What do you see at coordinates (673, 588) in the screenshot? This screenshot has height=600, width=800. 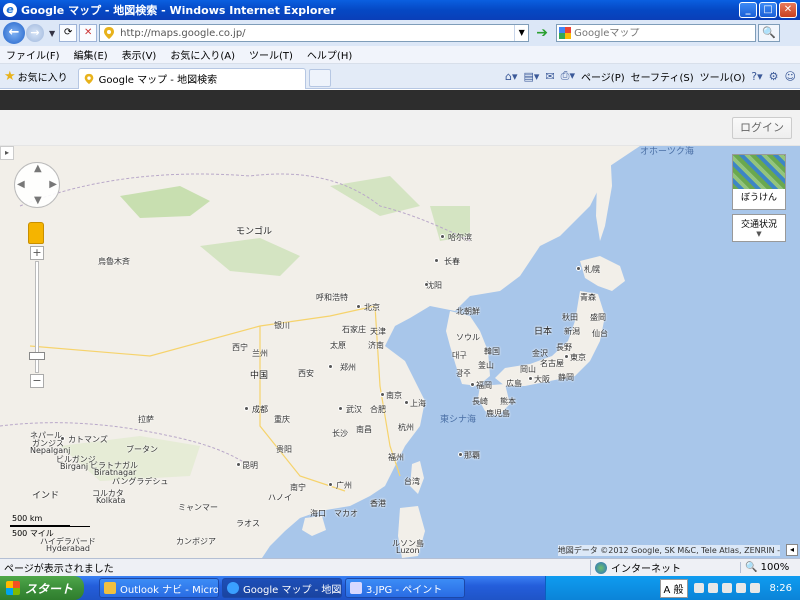 I see `ime-indicator: A 般` at bounding box center [673, 588].